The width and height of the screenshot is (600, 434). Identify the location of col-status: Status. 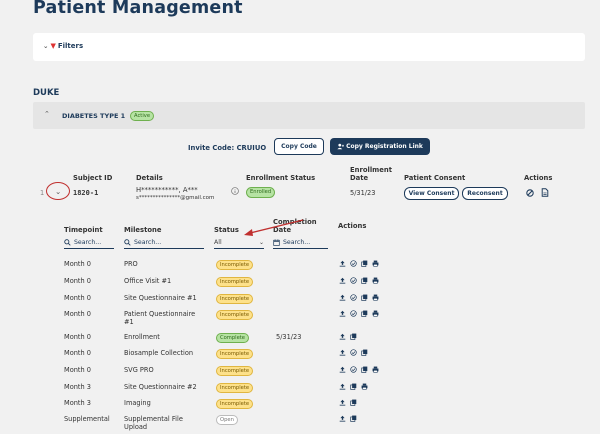
(226, 230).